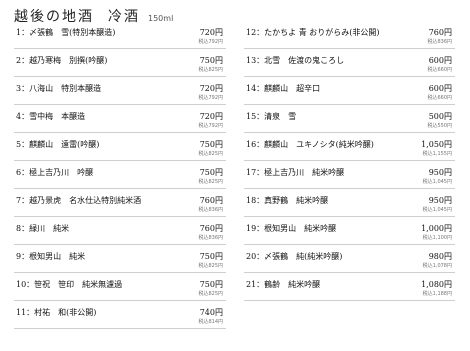 This screenshot has height=351, width=470. What do you see at coordinates (120, 147) in the screenshot?
I see `menu-item: 5：麒麟山 遠雷(吟醸) 750円税込825円` at bounding box center [120, 147].